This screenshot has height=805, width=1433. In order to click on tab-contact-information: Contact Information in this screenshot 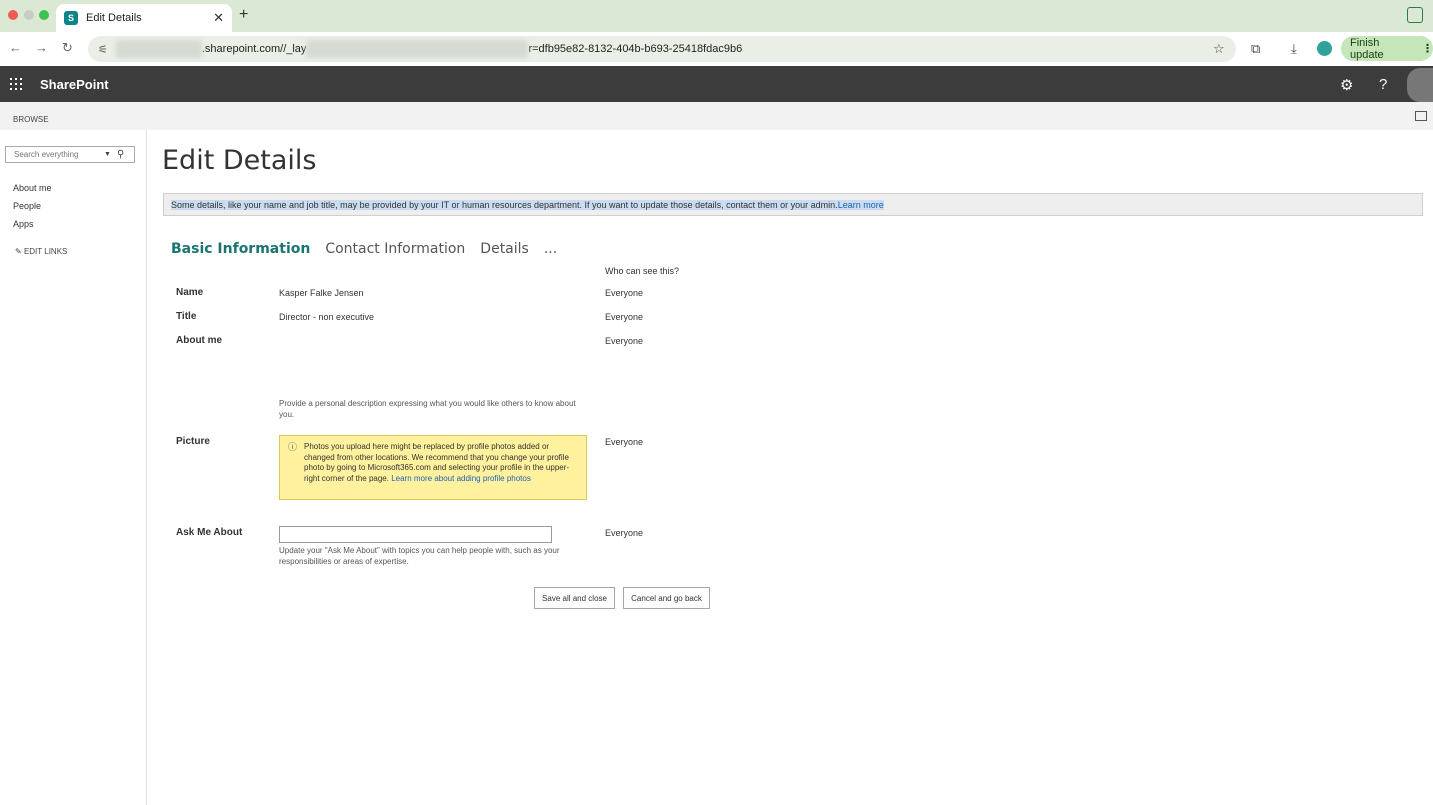, I will do `click(395, 249)`.